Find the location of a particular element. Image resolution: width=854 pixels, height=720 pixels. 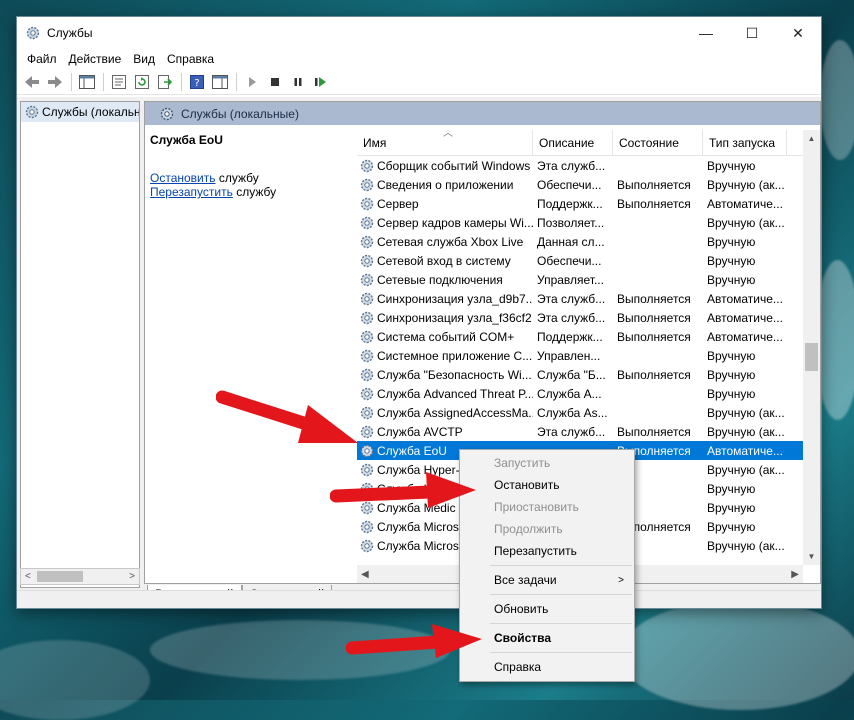

service-name-cell: Служба AVCTP is located at coordinates (445, 432).